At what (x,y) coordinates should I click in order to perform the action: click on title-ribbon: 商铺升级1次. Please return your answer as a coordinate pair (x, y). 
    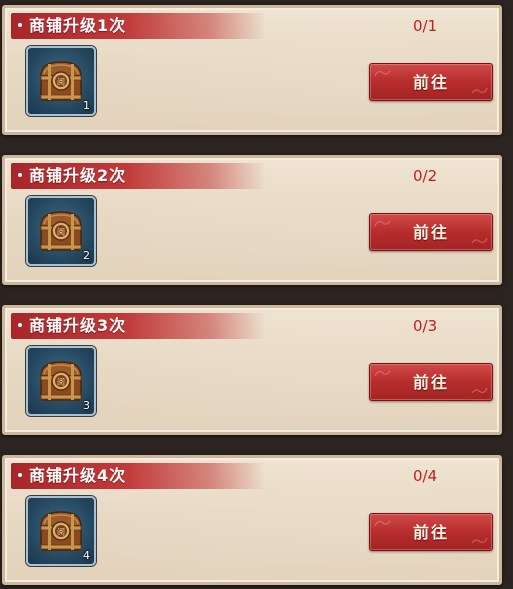
    Looking at the image, I should click on (138, 26).